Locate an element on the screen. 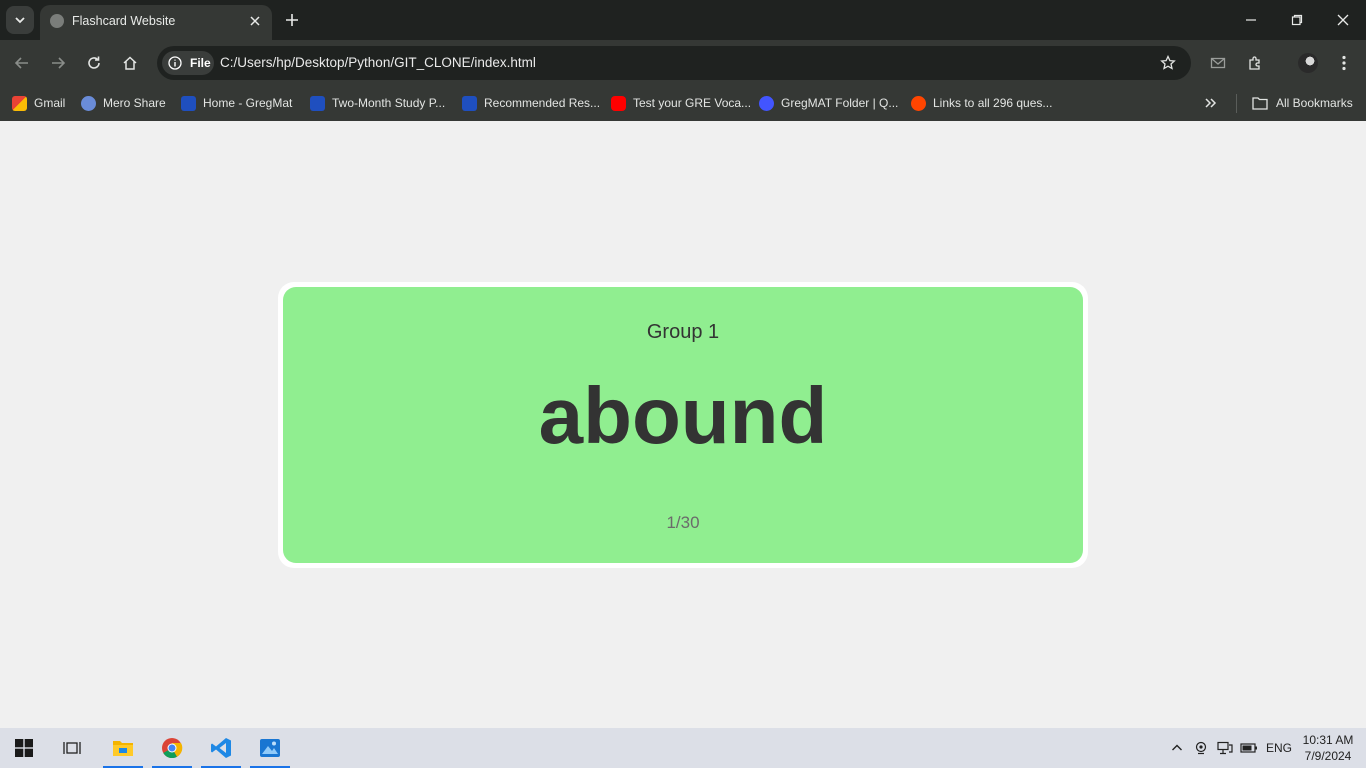 Image resolution: width=1366 pixels, height=768 pixels. photos-icon is located at coordinates (270, 748).